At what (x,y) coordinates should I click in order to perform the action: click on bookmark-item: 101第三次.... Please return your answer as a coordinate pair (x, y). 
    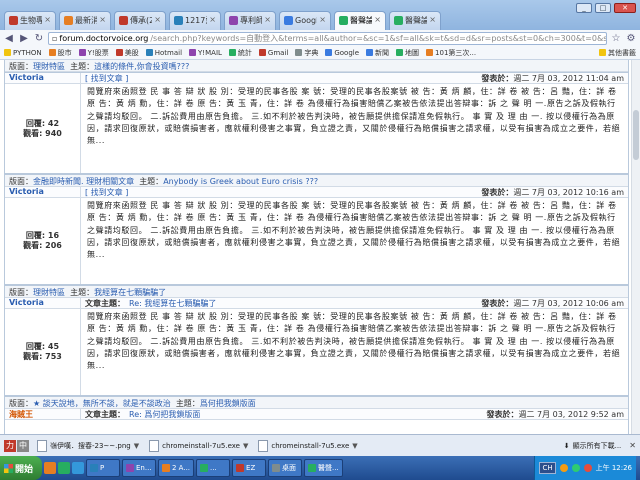
    Looking at the image, I should click on (451, 53).